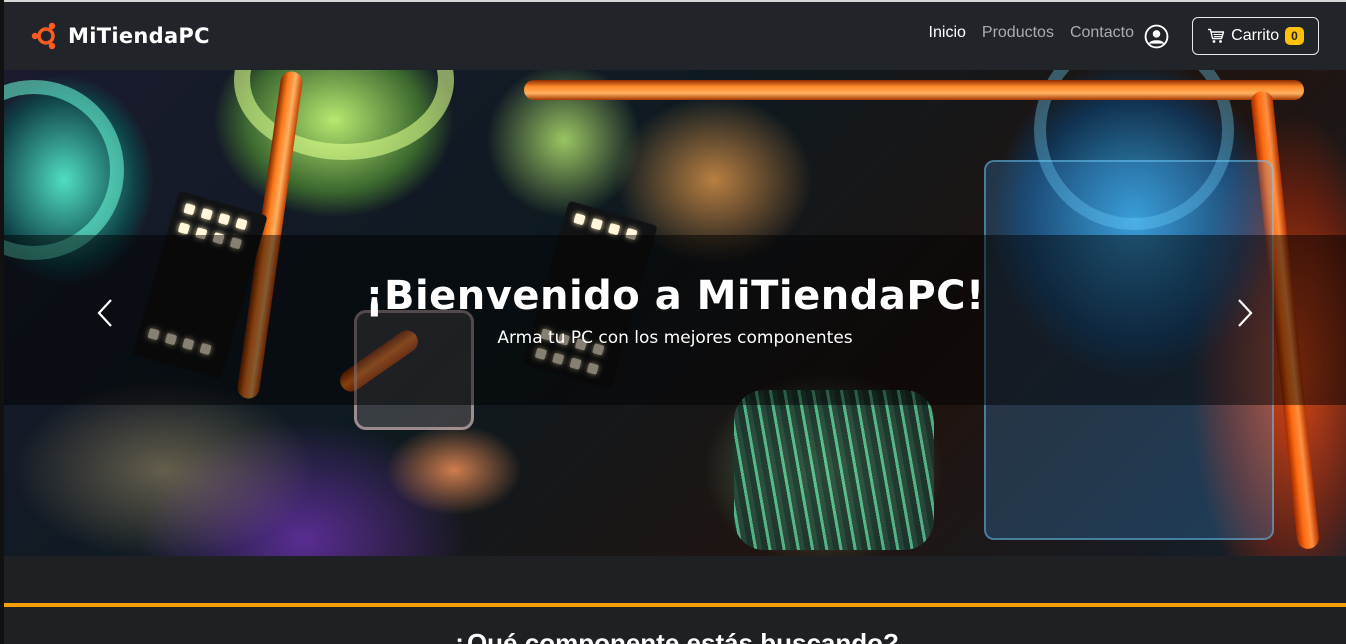 This screenshot has height=644, width=1346. Describe the element at coordinates (1156, 36) in the screenshot. I see `user-circle-icon` at that location.